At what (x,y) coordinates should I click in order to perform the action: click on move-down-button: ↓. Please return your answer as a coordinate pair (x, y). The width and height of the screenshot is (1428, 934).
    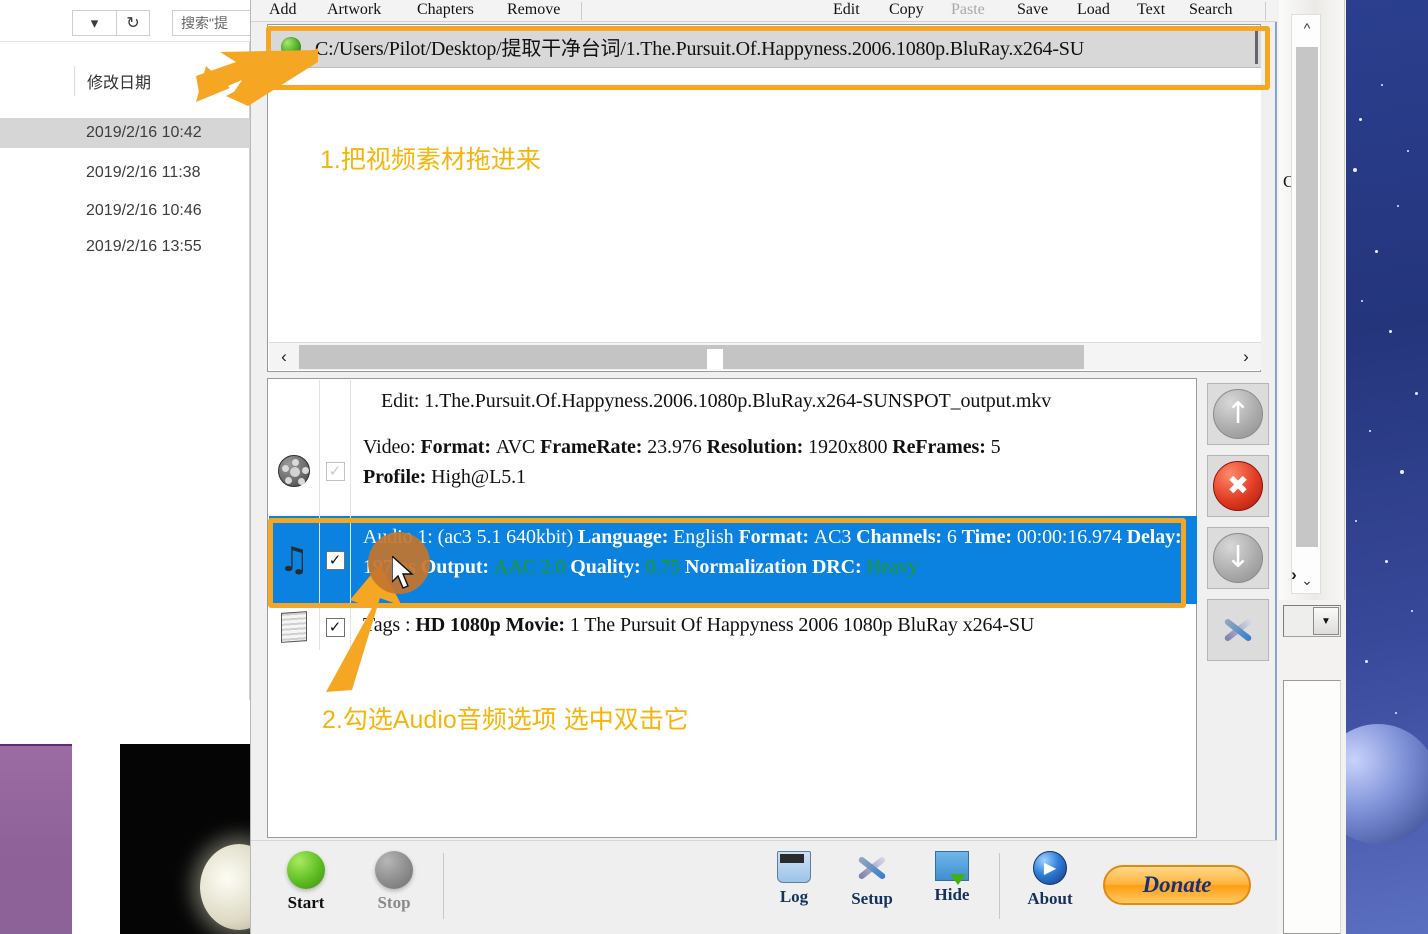
    Looking at the image, I should click on (1238, 558).